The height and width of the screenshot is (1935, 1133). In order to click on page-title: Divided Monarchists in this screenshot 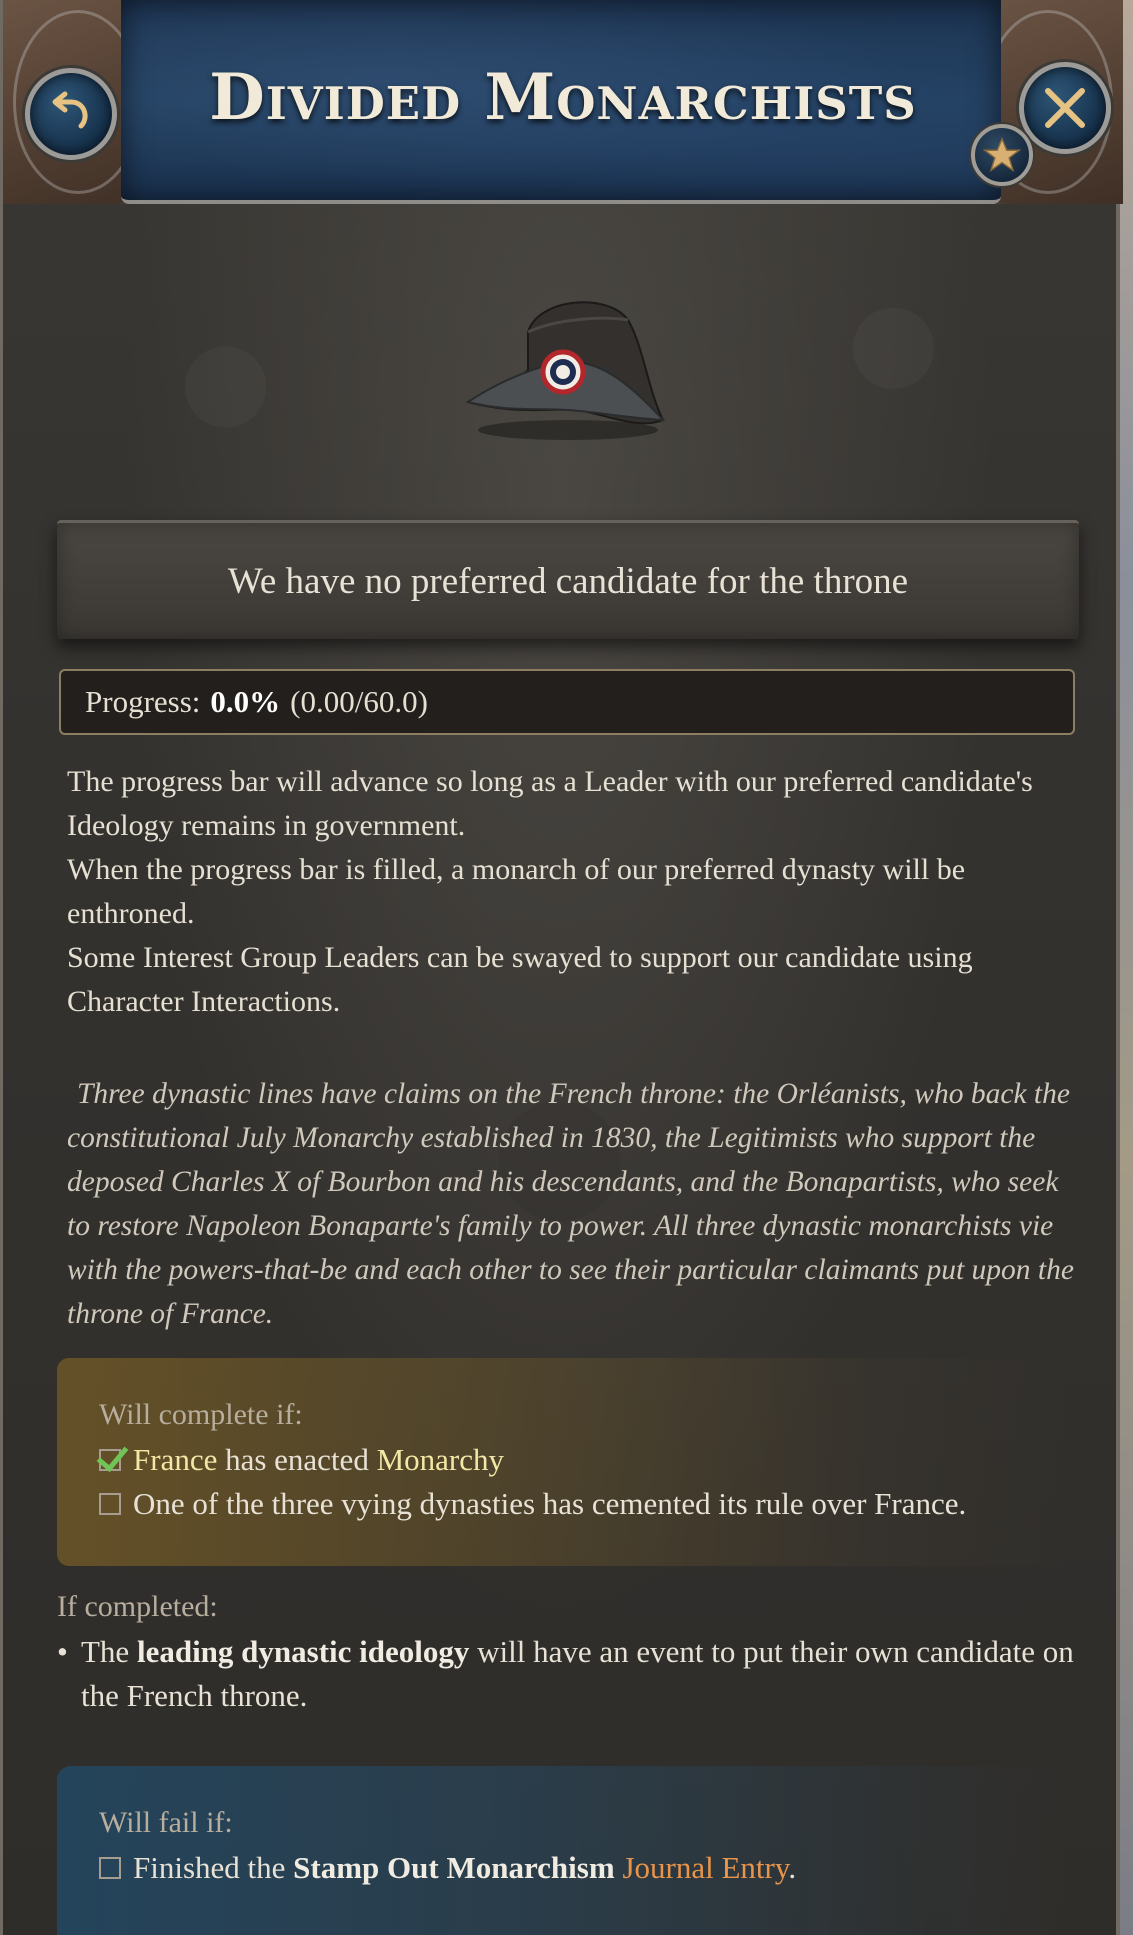, I will do `click(563, 97)`.